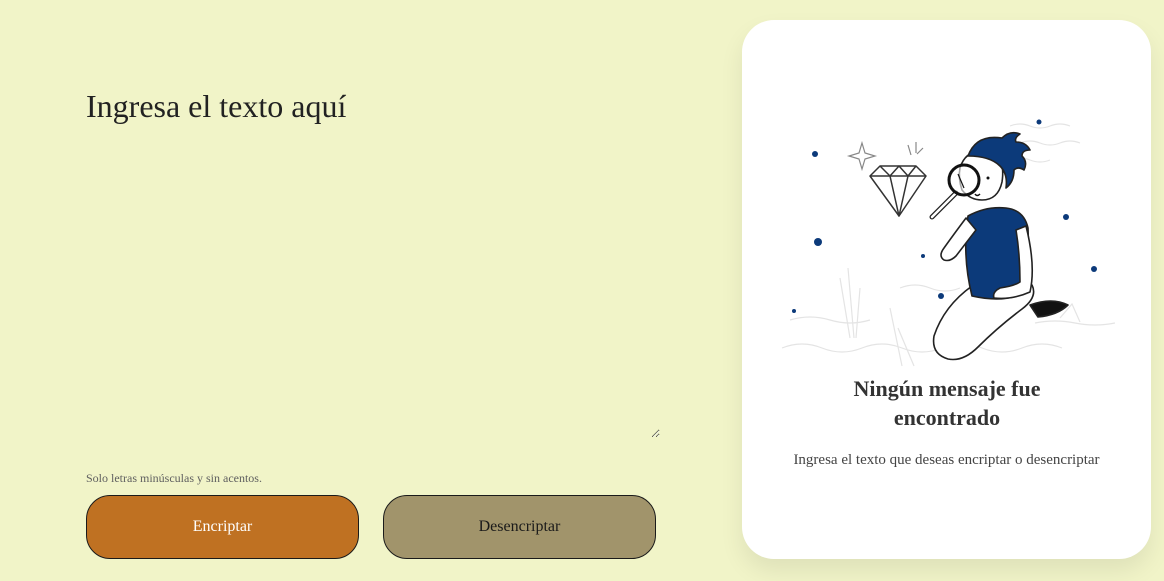 Image resolution: width=1164 pixels, height=581 pixels. Describe the element at coordinates (947, 403) in the screenshot. I see `result-title: Ningún mensaje fue encontrado` at that location.